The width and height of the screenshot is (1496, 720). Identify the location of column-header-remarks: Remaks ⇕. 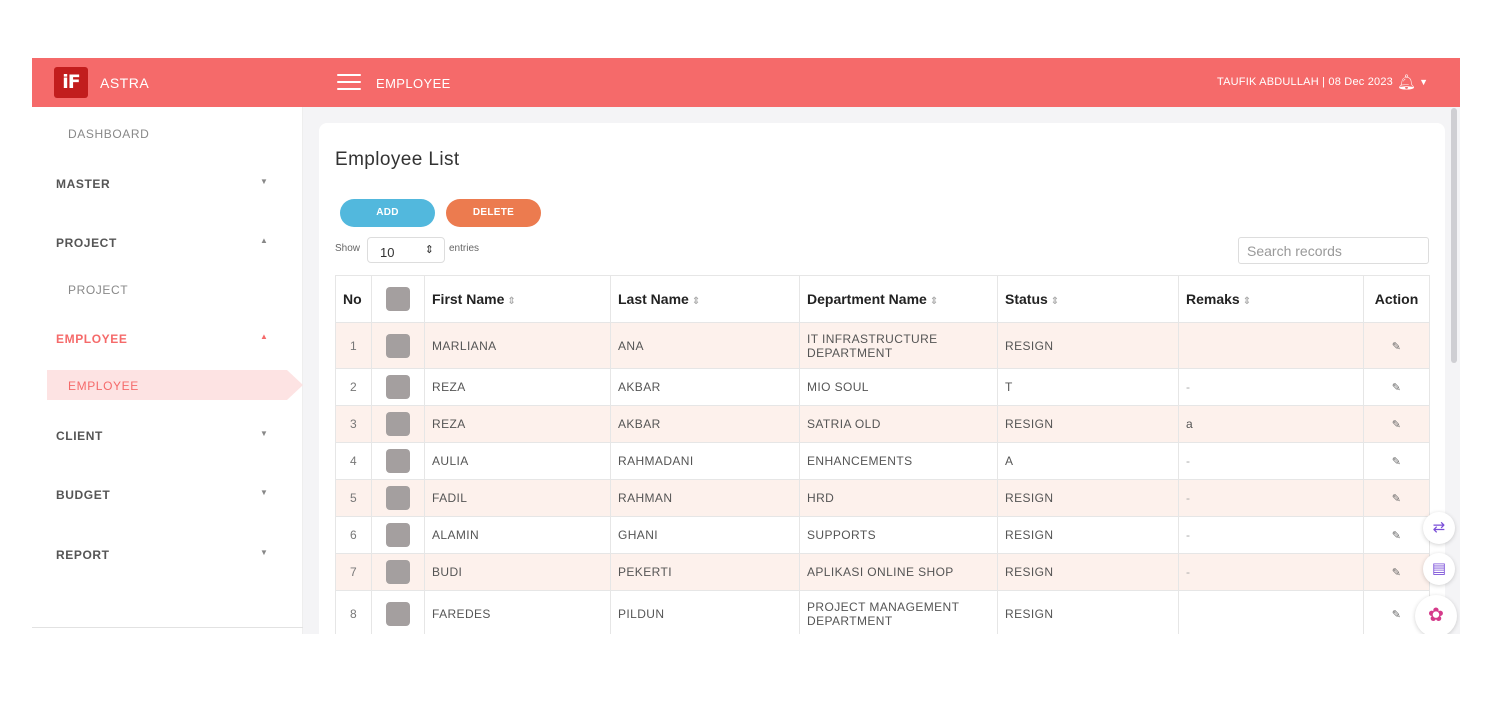
(1271, 299).